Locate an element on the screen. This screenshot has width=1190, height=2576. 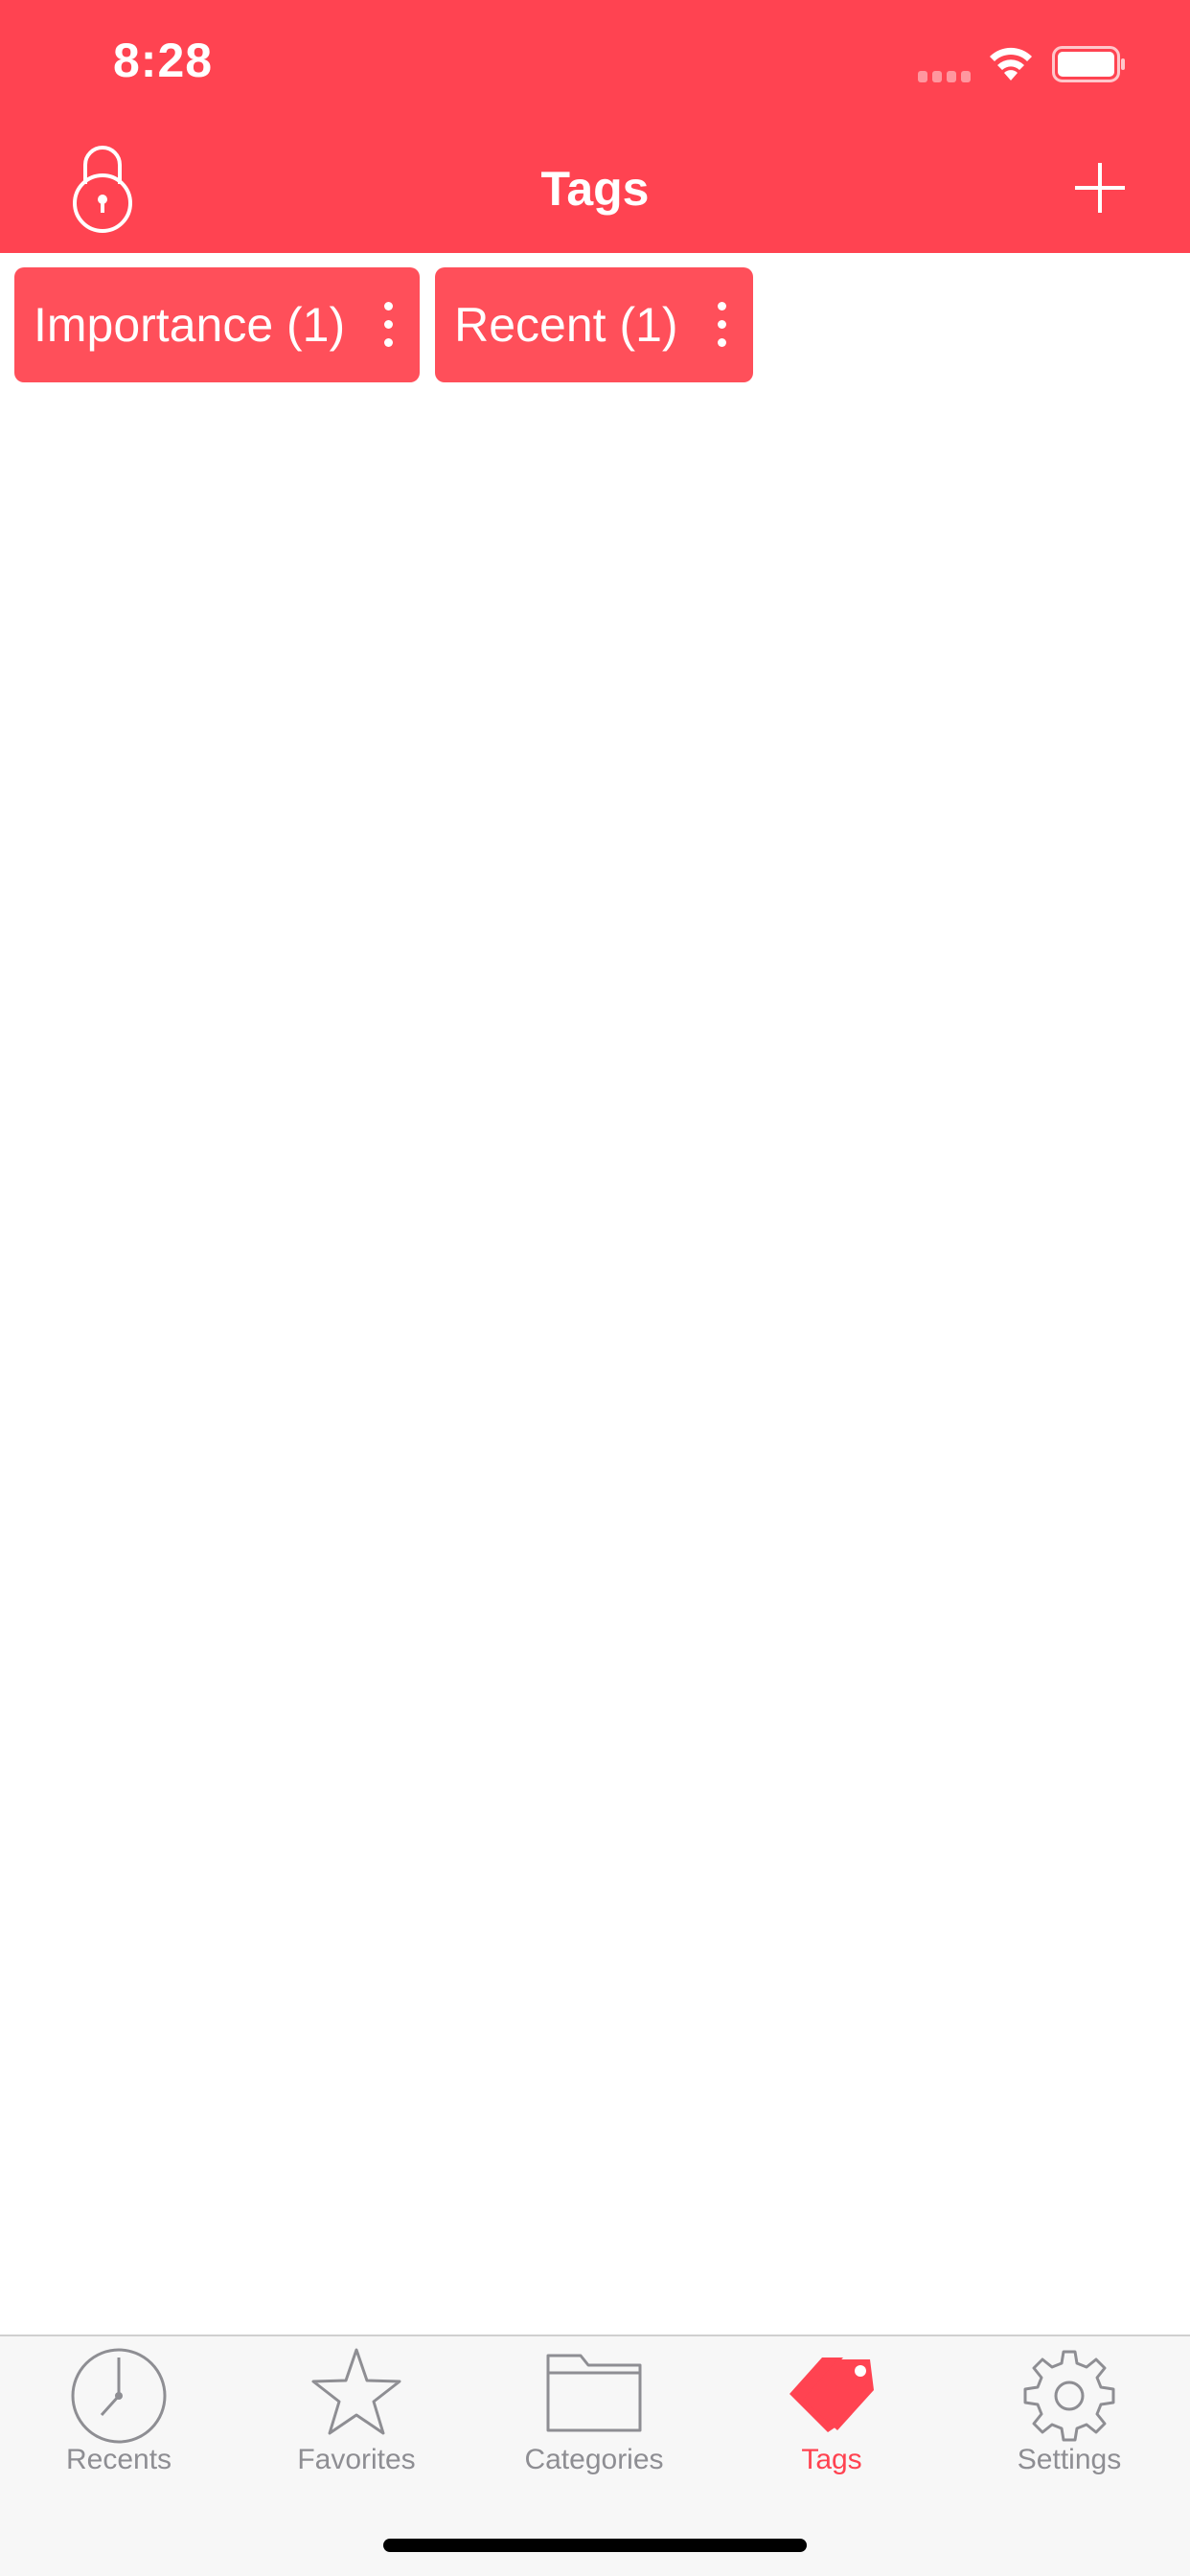
gear-icon is located at coordinates (1069, 2396).